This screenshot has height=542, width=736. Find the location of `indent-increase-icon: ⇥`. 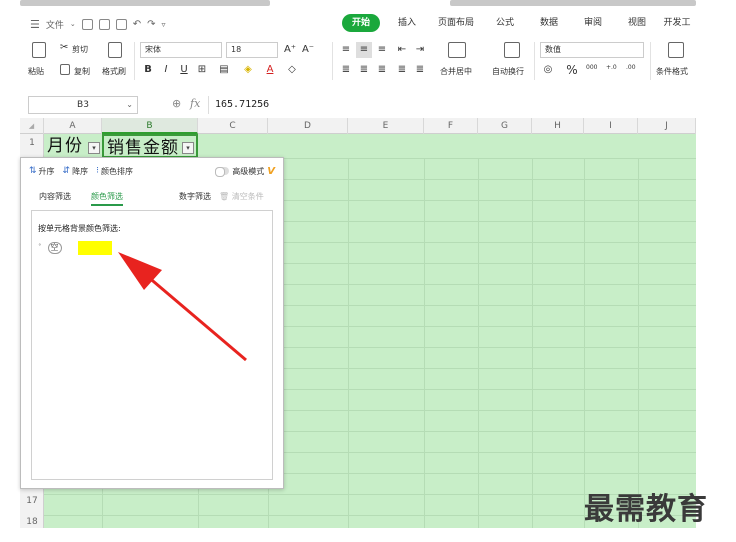

indent-increase-icon: ⇥ is located at coordinates (420, 50).